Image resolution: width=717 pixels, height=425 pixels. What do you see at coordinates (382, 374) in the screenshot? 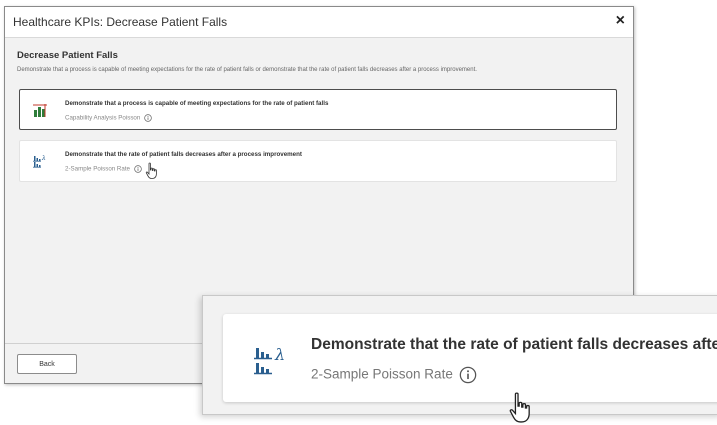
I see `zoomed-card-subtitle-text: 2-Sample Poisson Rate` at bounding box center [382, 374].